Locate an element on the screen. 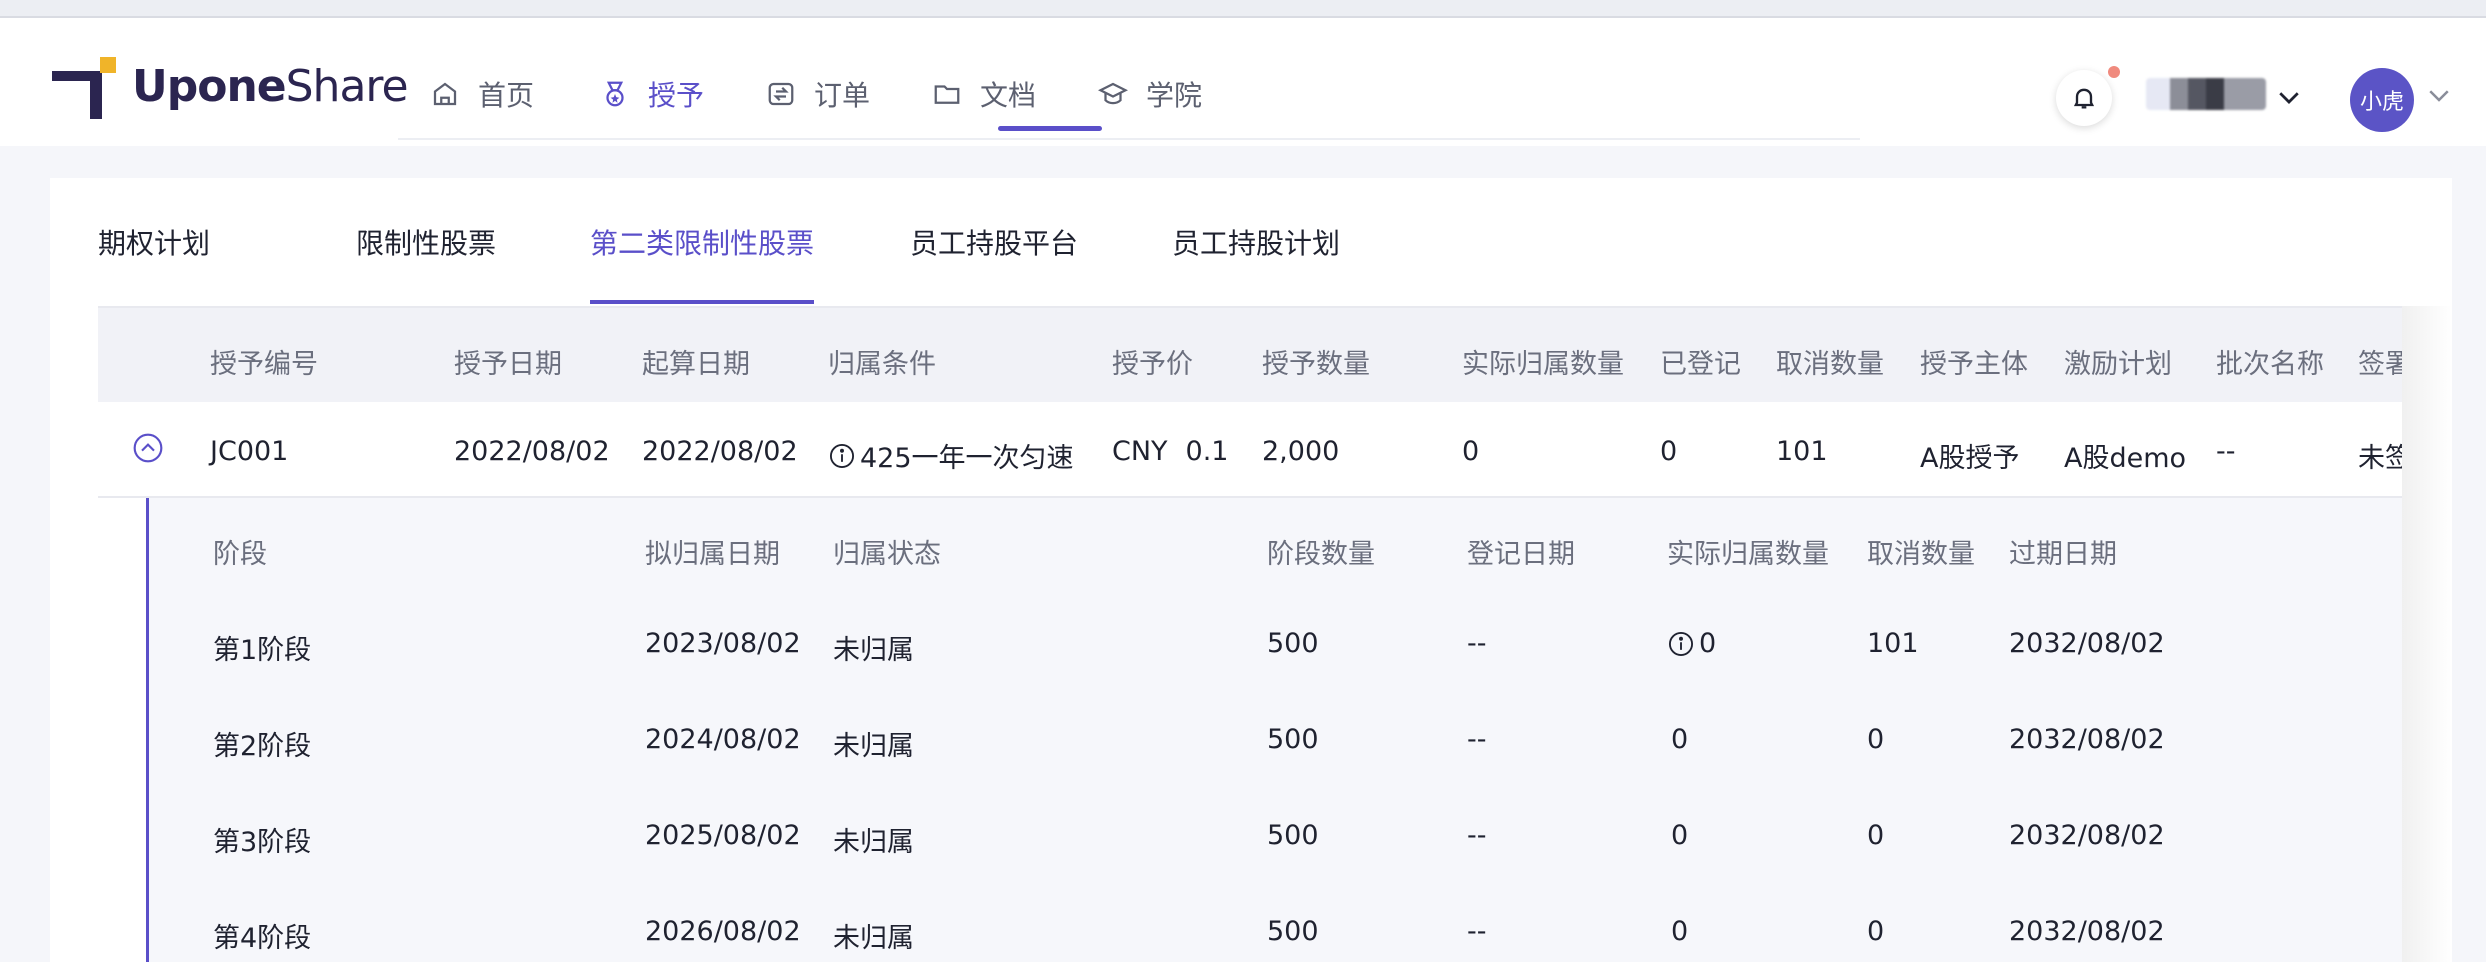 This screenshot has width=2486, height=962. column-header: 授予日期 is located at coordinates (508, 361).